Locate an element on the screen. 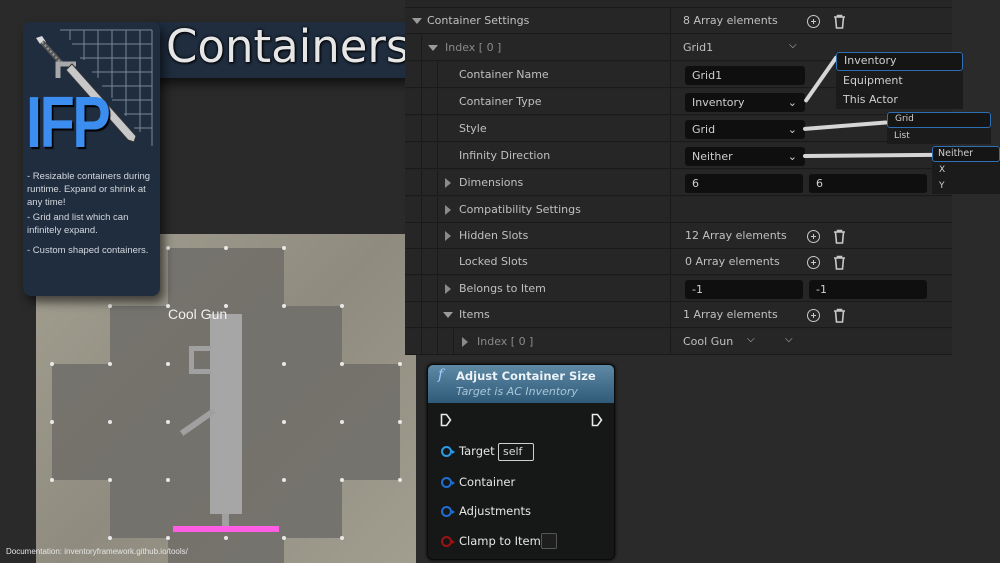 Image resolution: width=1000 pixels, height=563 pixels. feature-text-custom-shape: - Custom shaped containers. is located at coordinates (88, 250).